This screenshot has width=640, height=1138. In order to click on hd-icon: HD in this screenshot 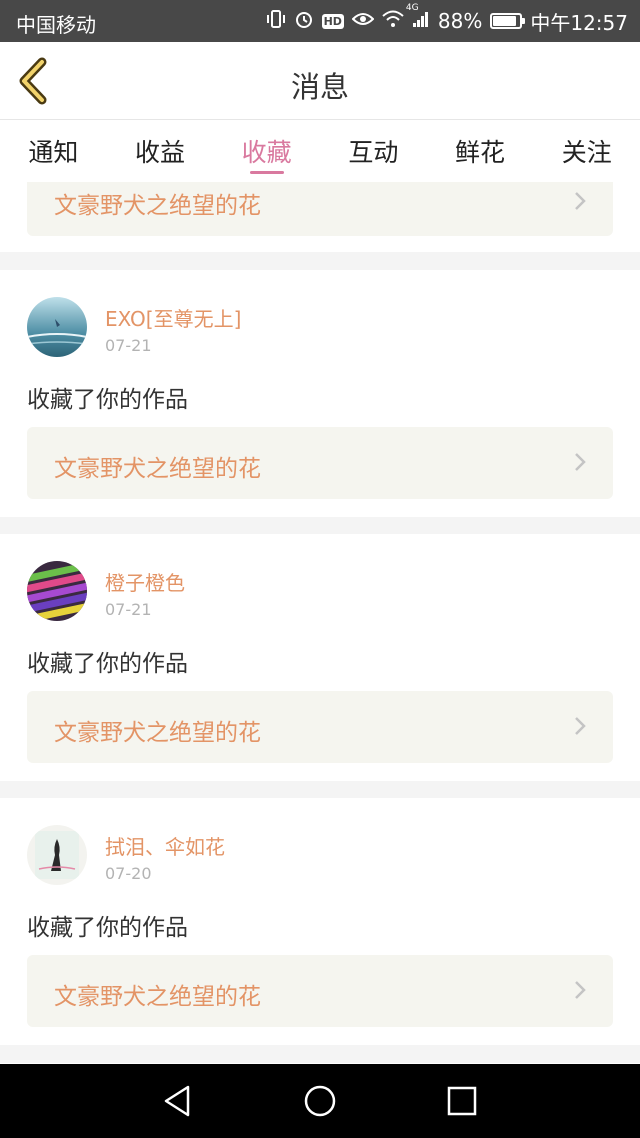, I will do `click(332, 21)`.